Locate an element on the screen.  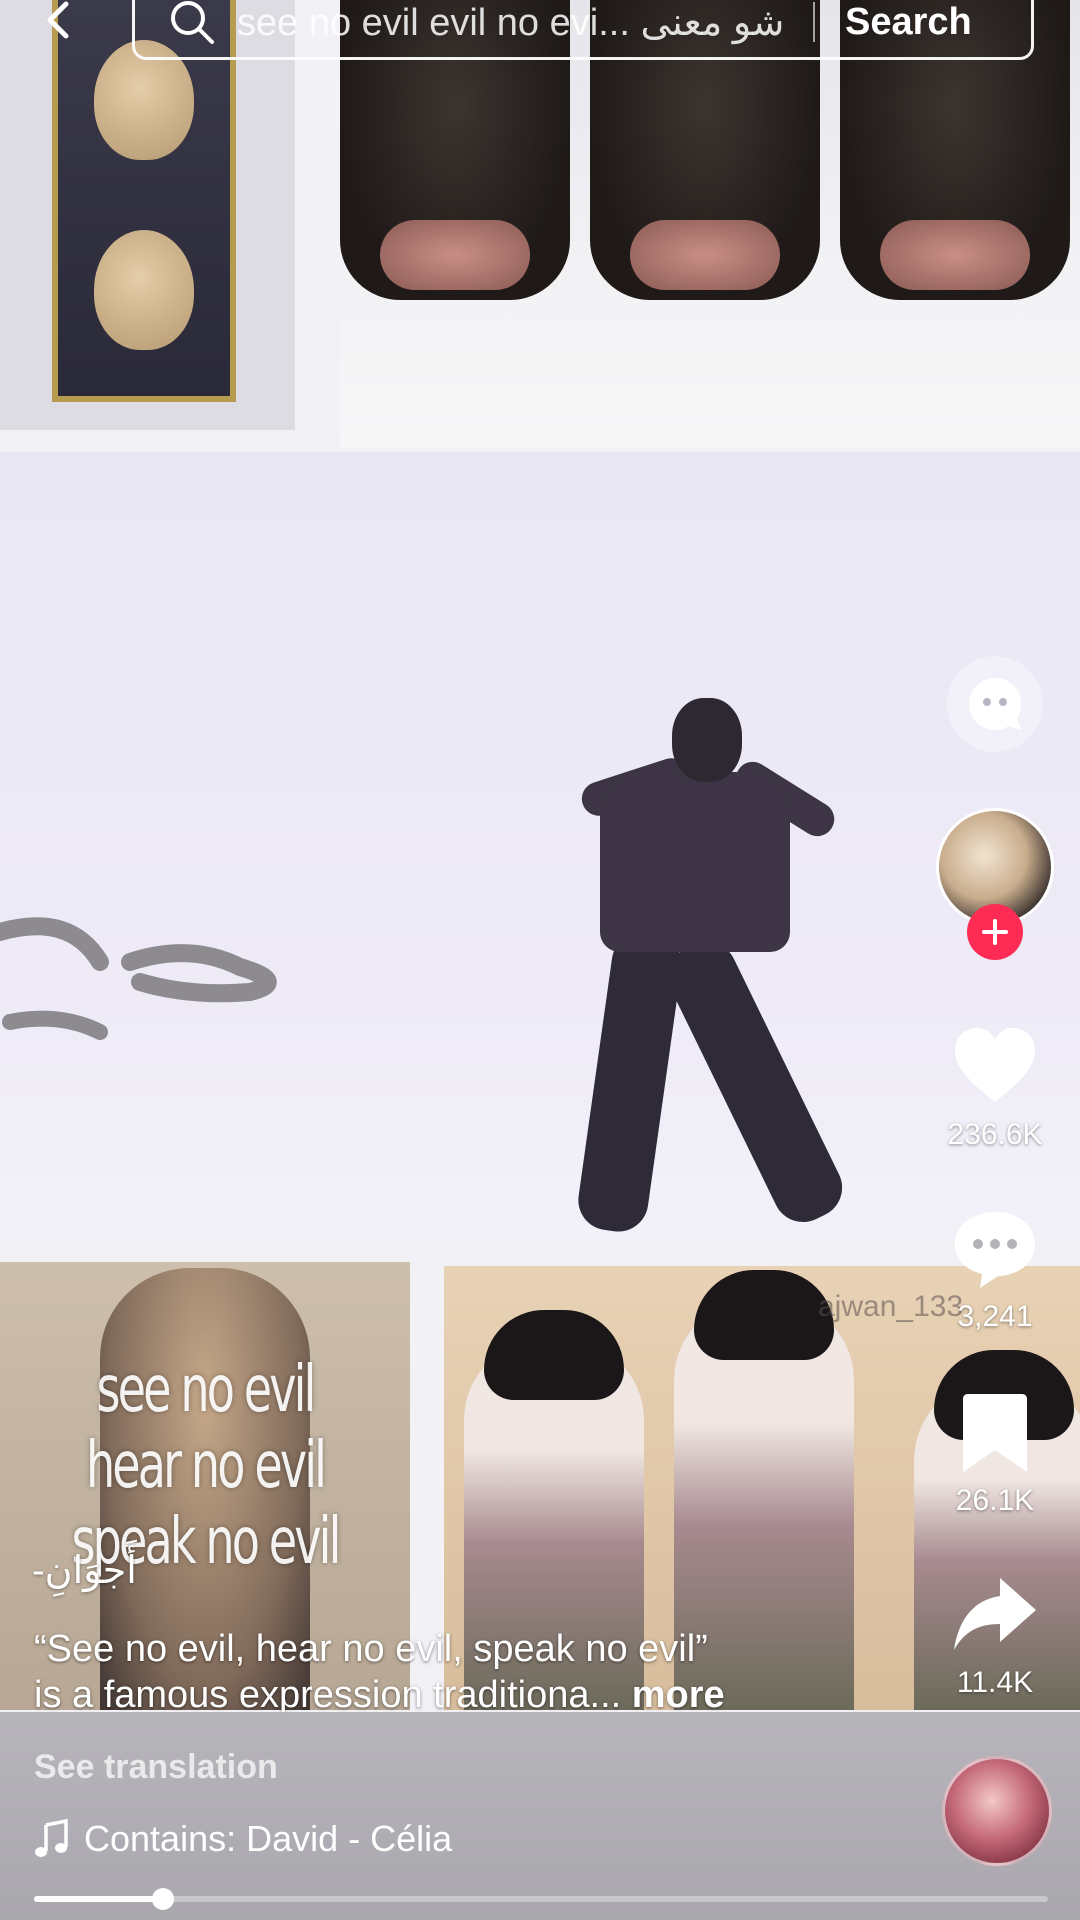
overlay-line: see no evil is located at coordinates (206, 1390).